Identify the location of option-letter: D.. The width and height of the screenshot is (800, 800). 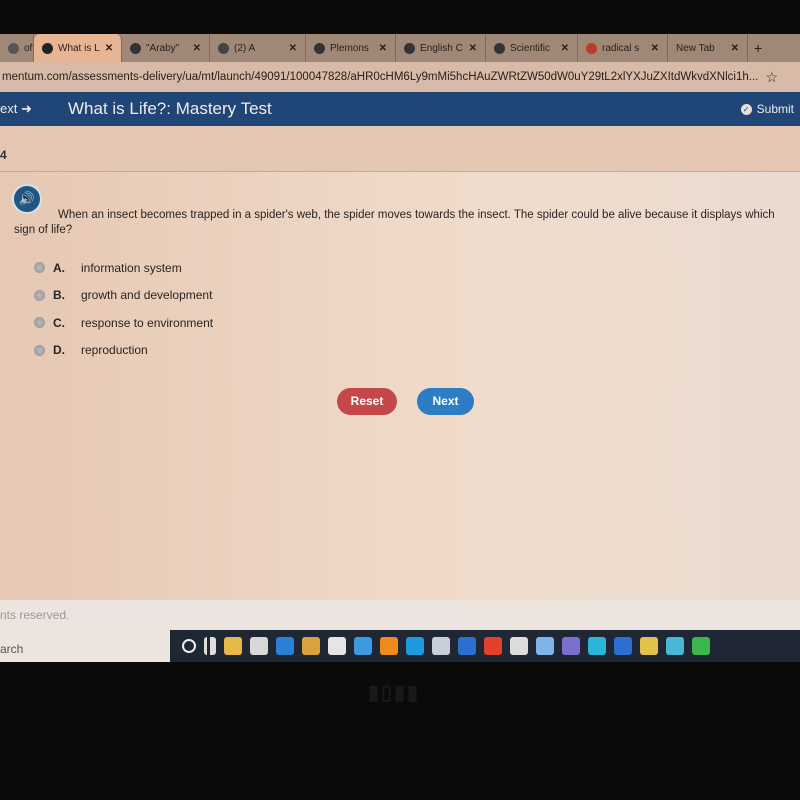
(59, 350).